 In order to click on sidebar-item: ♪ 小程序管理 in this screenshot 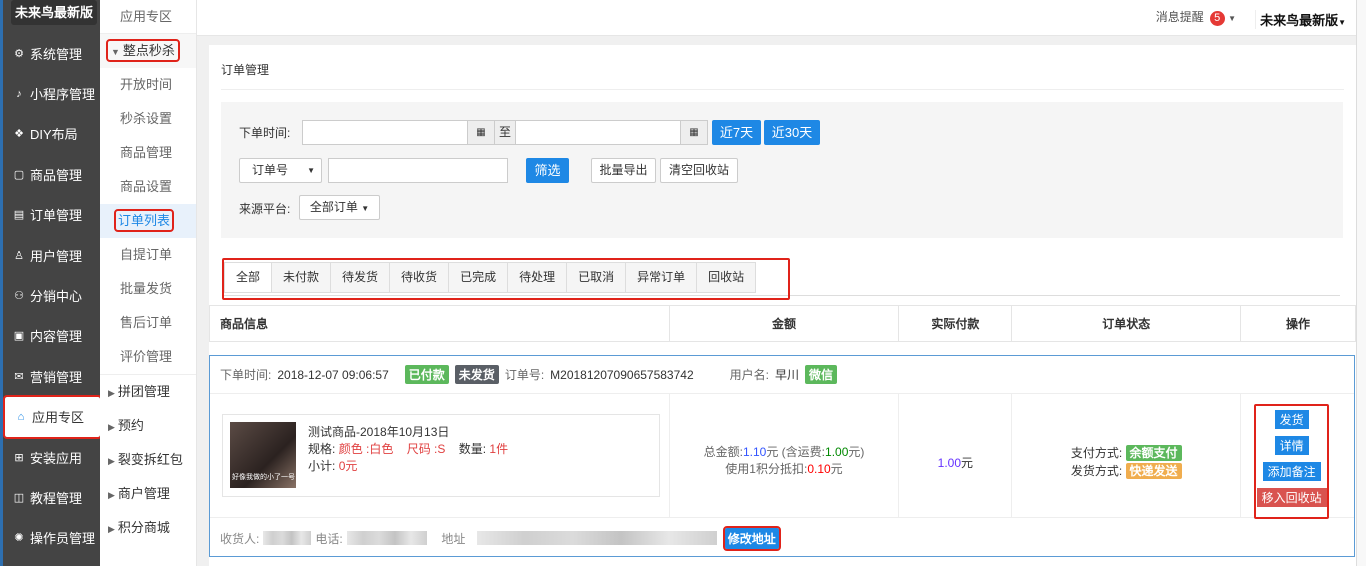, I will do `click(51, 93)`.